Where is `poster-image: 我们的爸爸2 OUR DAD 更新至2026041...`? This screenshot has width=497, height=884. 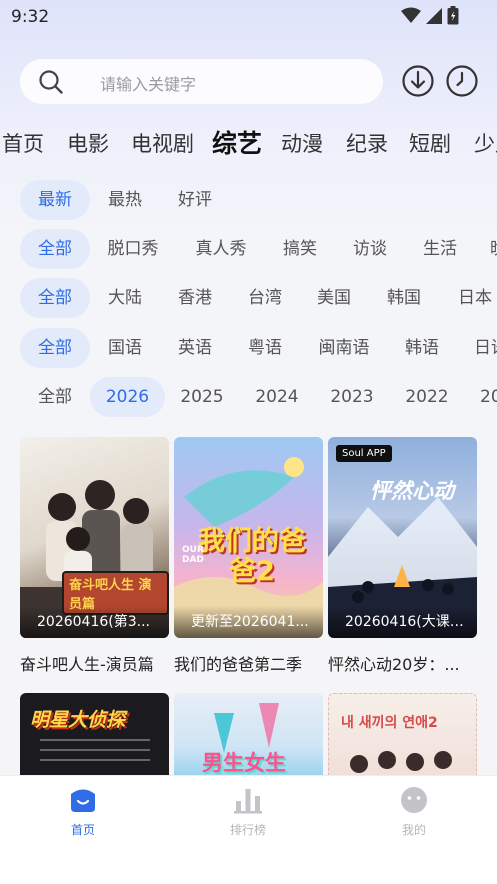 poster-image: 我们的爸爸2 OUR DAD 更新至2026041... is located at coordinates (248, 537).